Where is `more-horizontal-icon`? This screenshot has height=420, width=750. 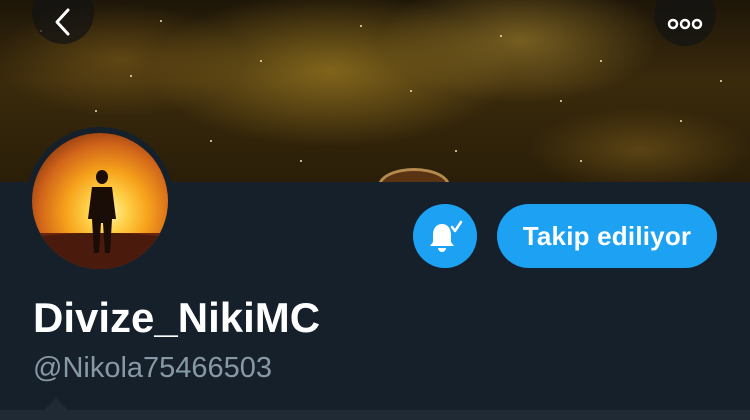 more-horizontal-icon is located at coordinates (685, 24).